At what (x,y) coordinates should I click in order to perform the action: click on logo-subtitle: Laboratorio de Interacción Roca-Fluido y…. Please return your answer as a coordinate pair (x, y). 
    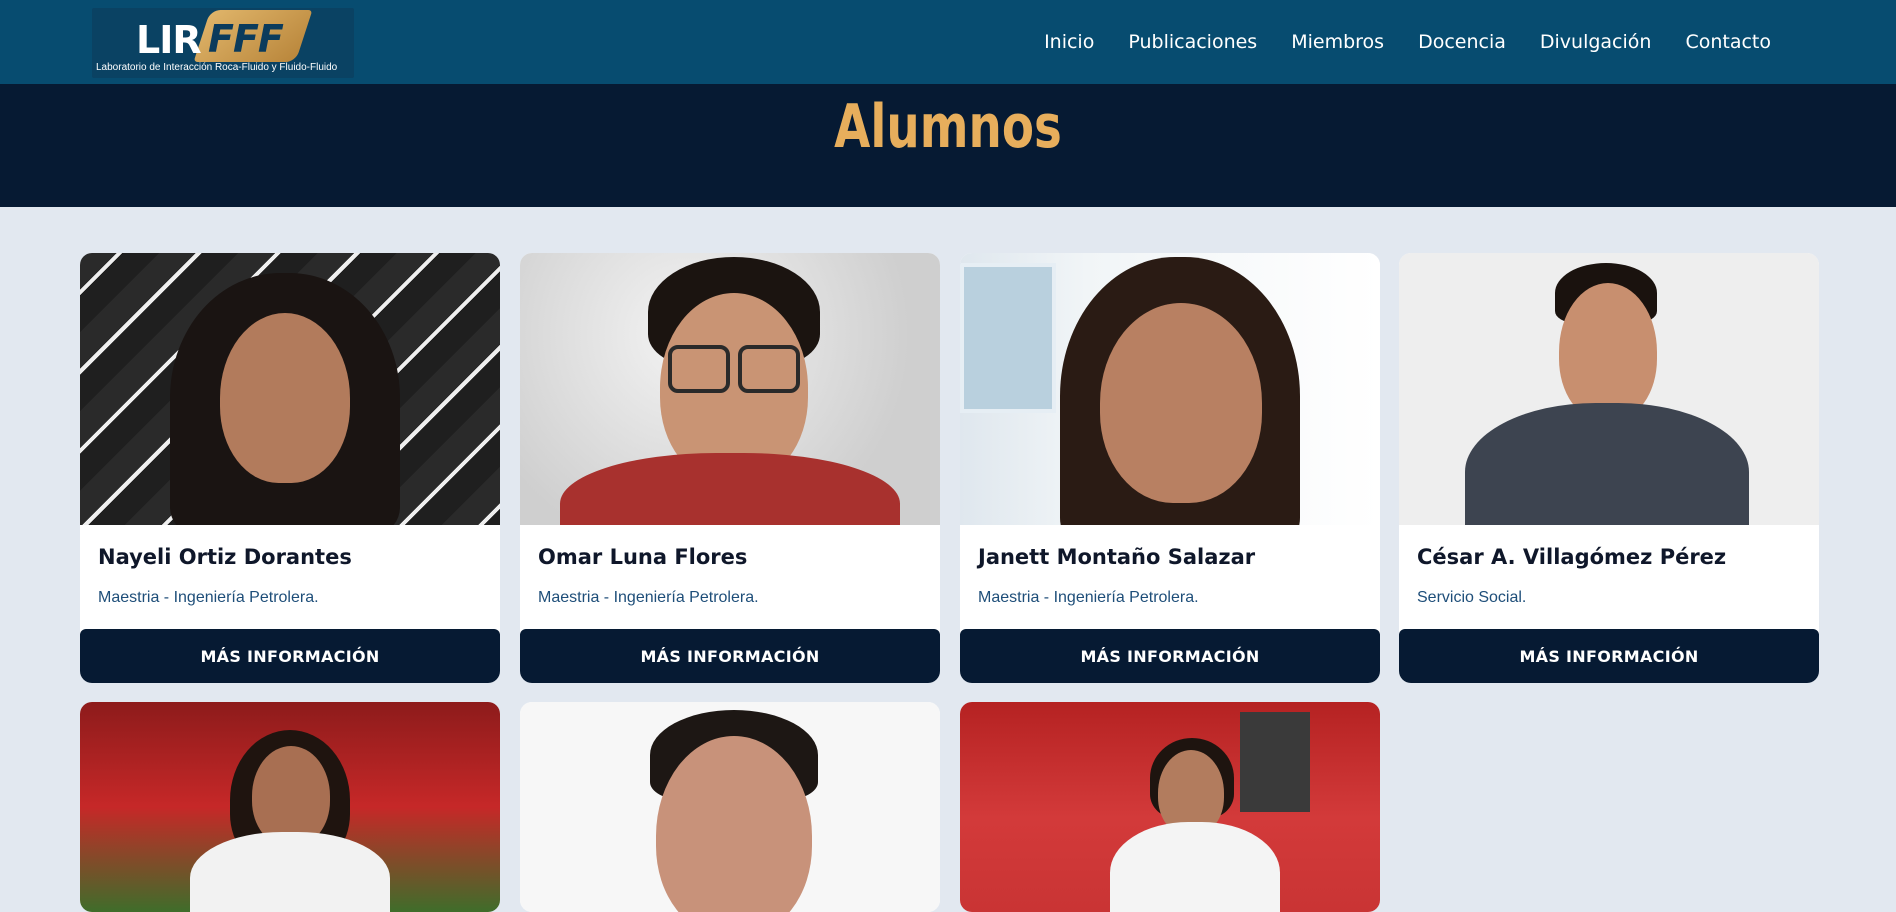
    Looking at the image, I should click on (217, 67).